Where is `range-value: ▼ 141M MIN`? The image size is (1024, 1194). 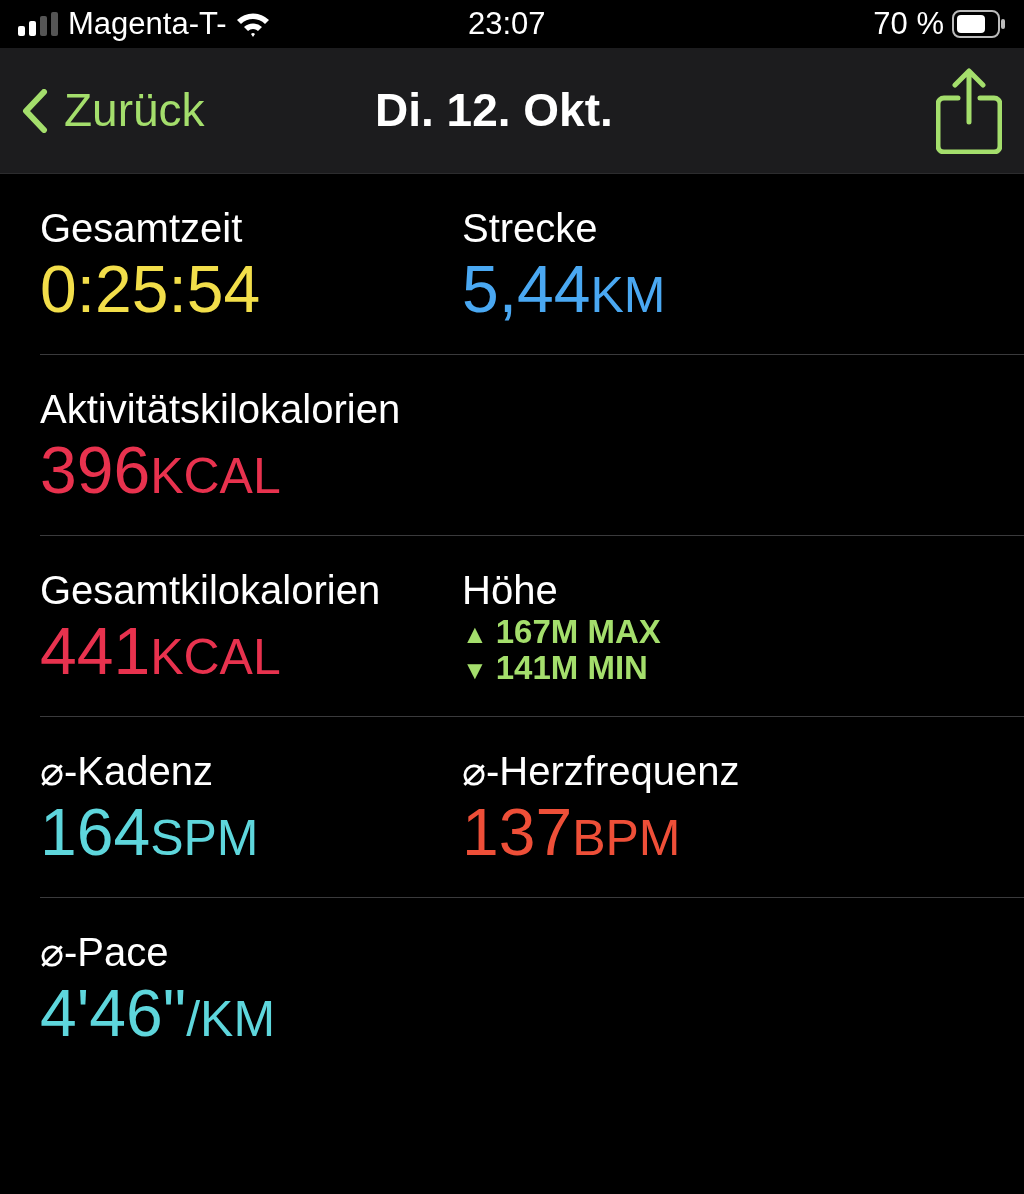 range-value: ▼ 141M MIN is located at coordinates (555, 668).